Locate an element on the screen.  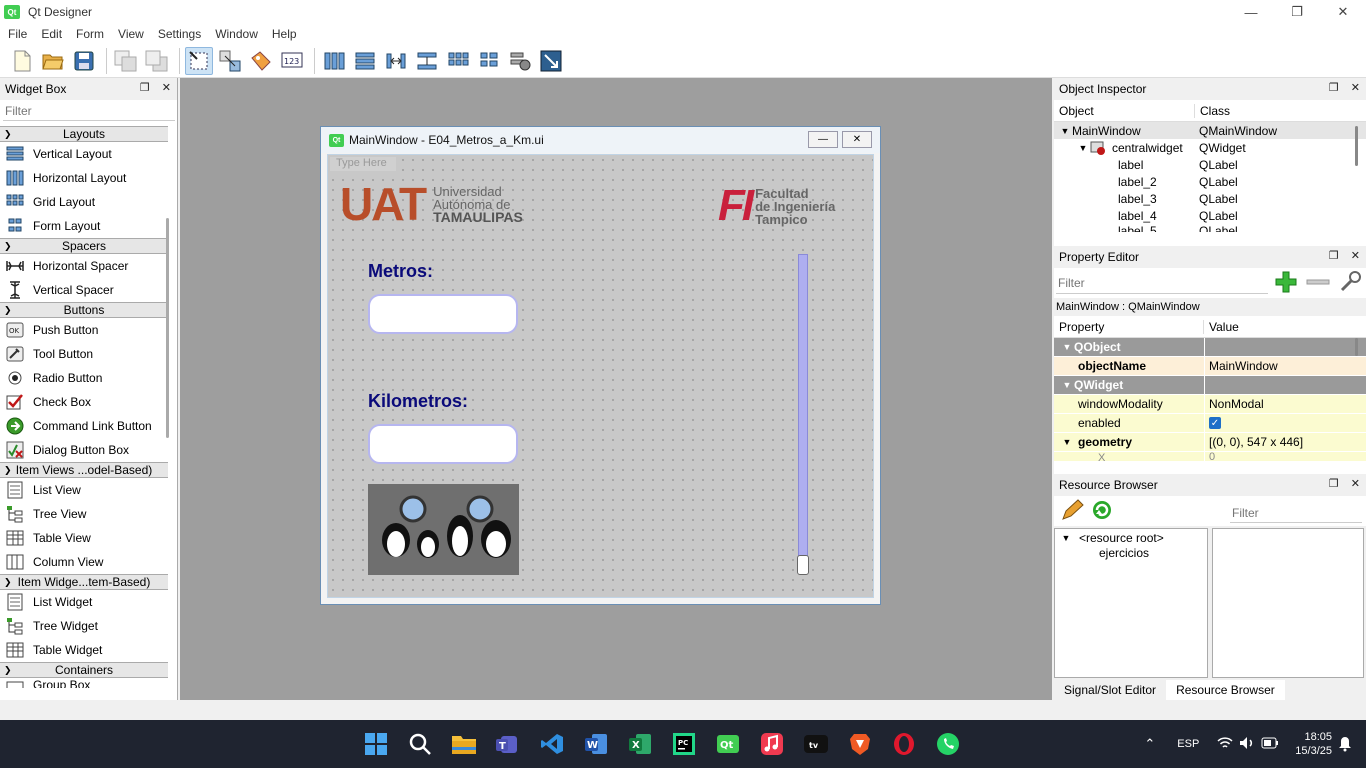
uat-logo: UAT Universidad Autónoma de TAMAULIPAS is located at coordinates (431, 204).